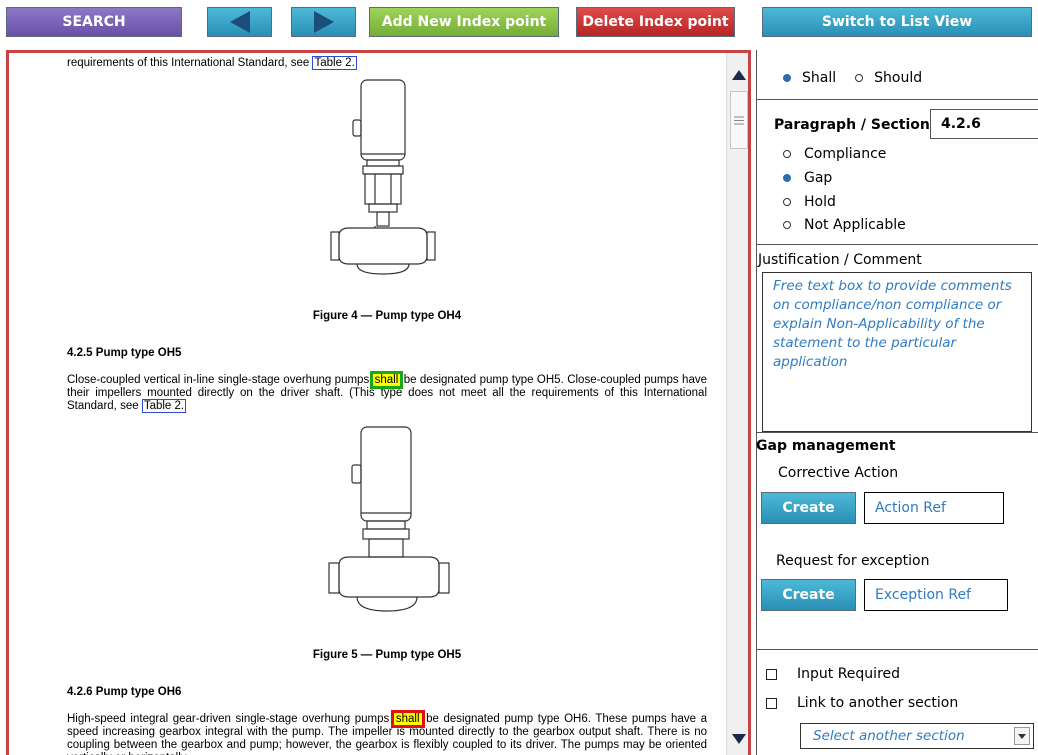  What do you see at coordinates (840, 260) in the screenshot?
I see `justification-label: Justification / Comment` at bounding box center [840, 260].